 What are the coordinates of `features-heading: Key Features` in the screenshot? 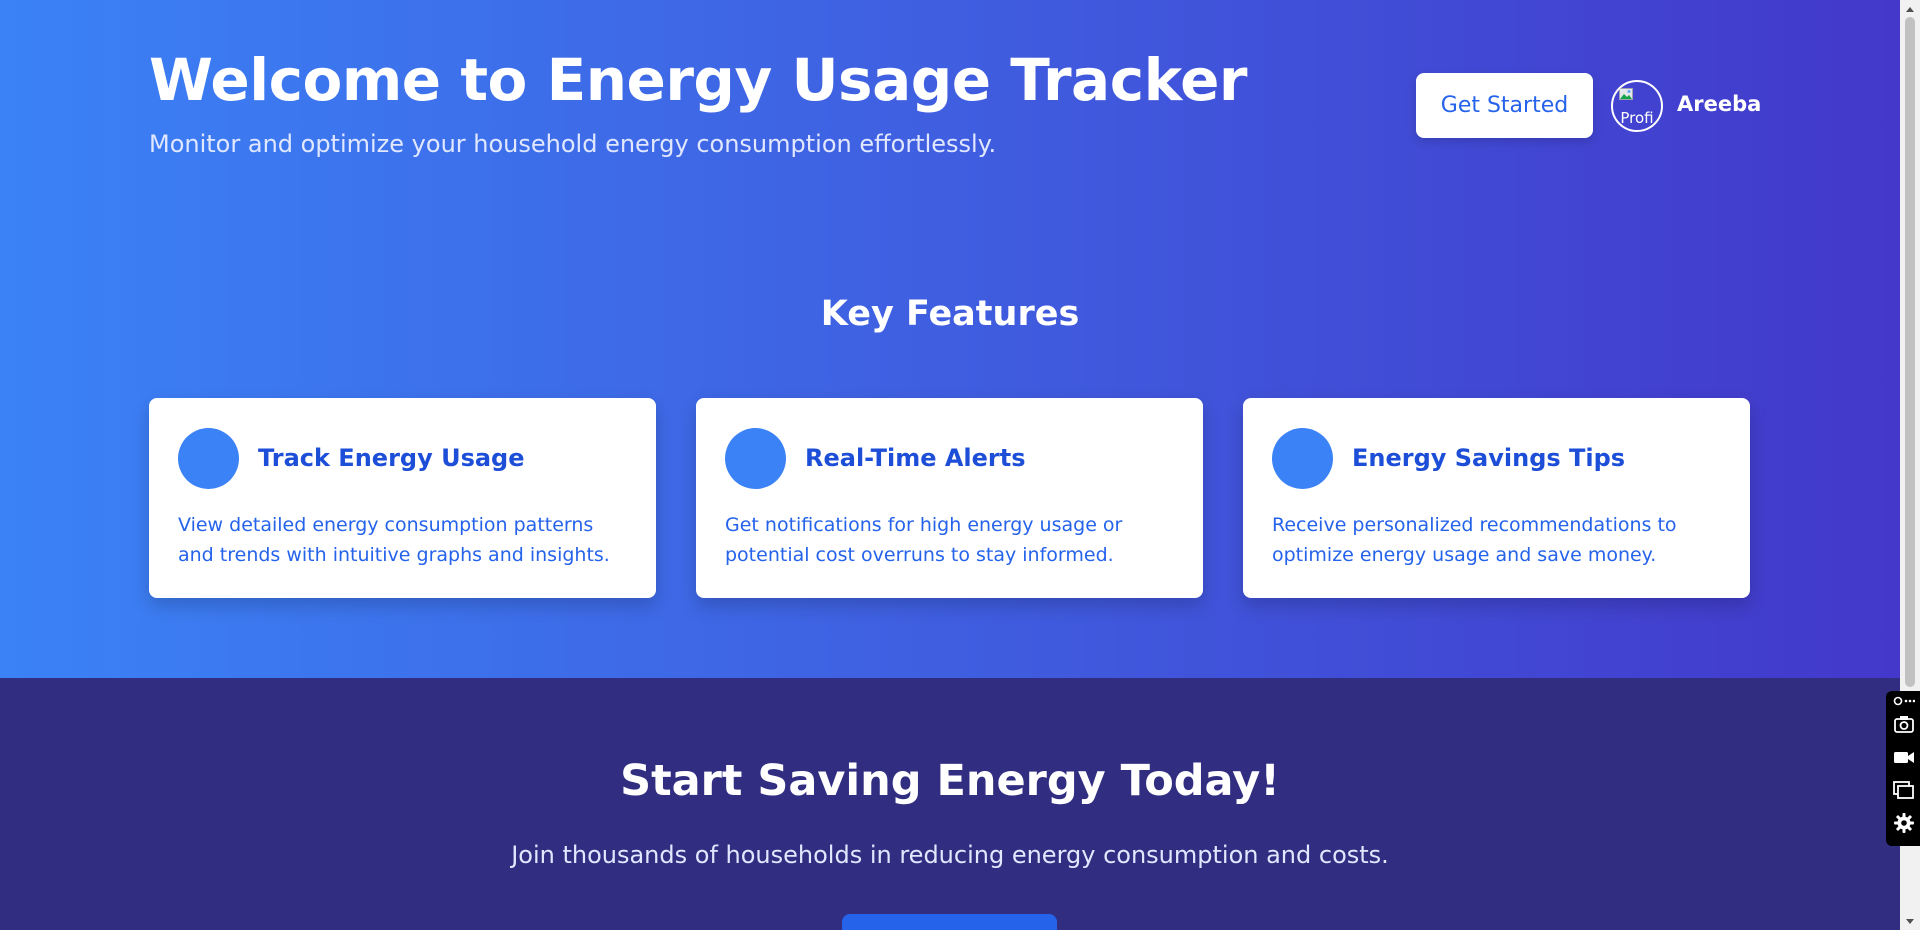 It's located at (950, 314).